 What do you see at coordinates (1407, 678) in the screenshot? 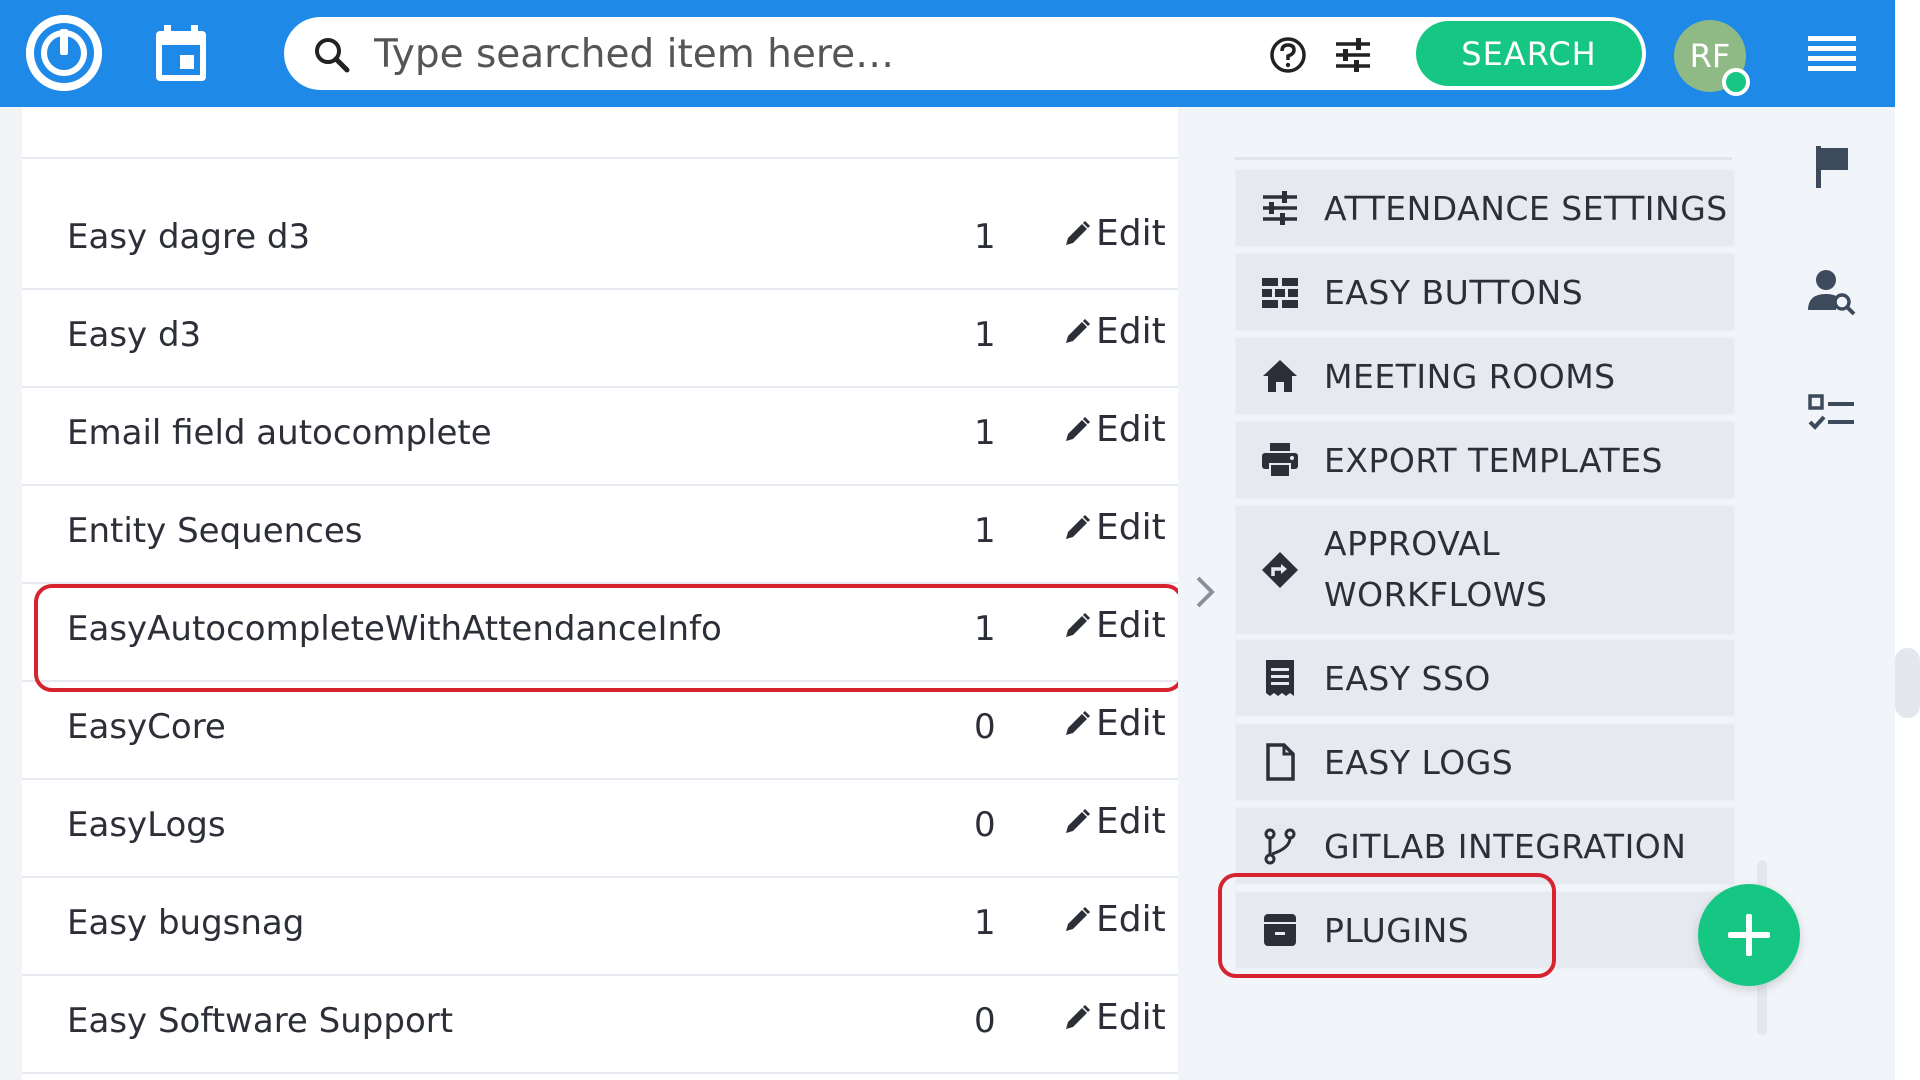
I see `menu-item-label: EASY SSO` at bounding box center [1407, 678].